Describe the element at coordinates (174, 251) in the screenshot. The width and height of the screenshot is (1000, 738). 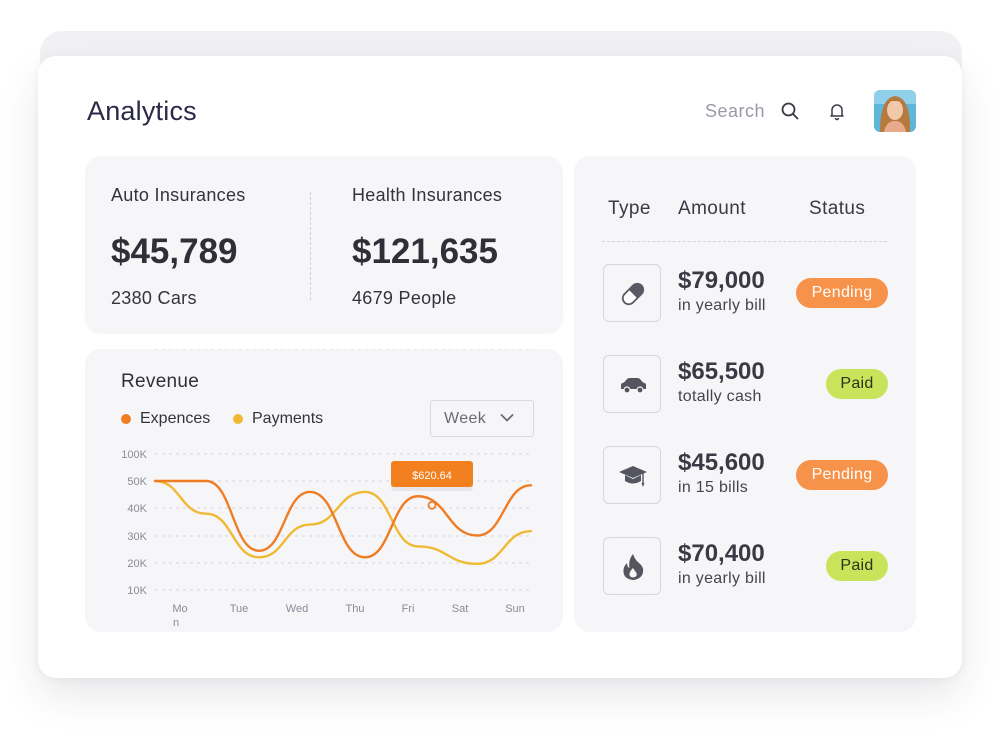
I see `auto-insurance-amount: $45,789` at that location.